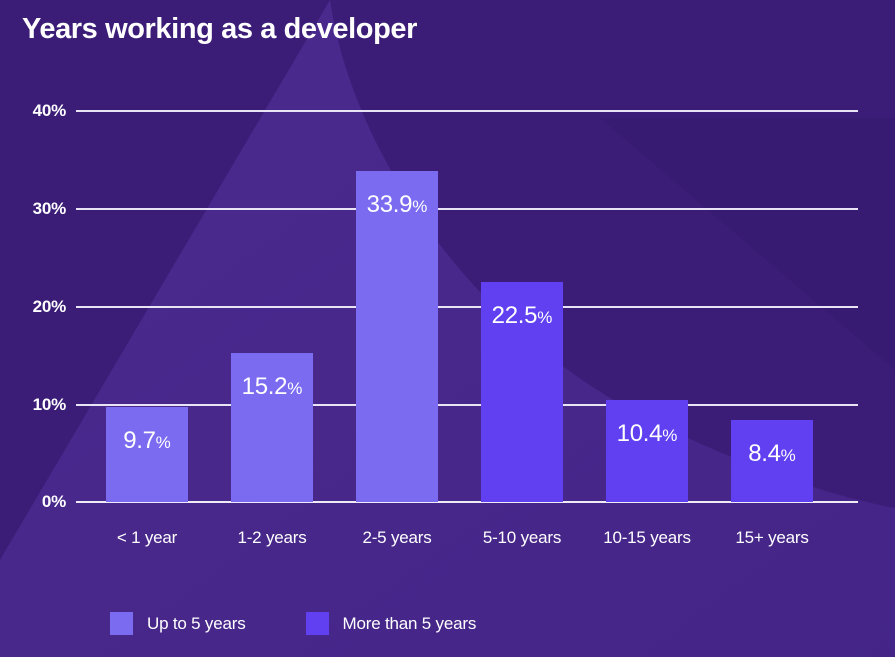 This screenshot has width=895, height=657. I want to click on y-axis-tick-30: 30%, so click(49, 208).